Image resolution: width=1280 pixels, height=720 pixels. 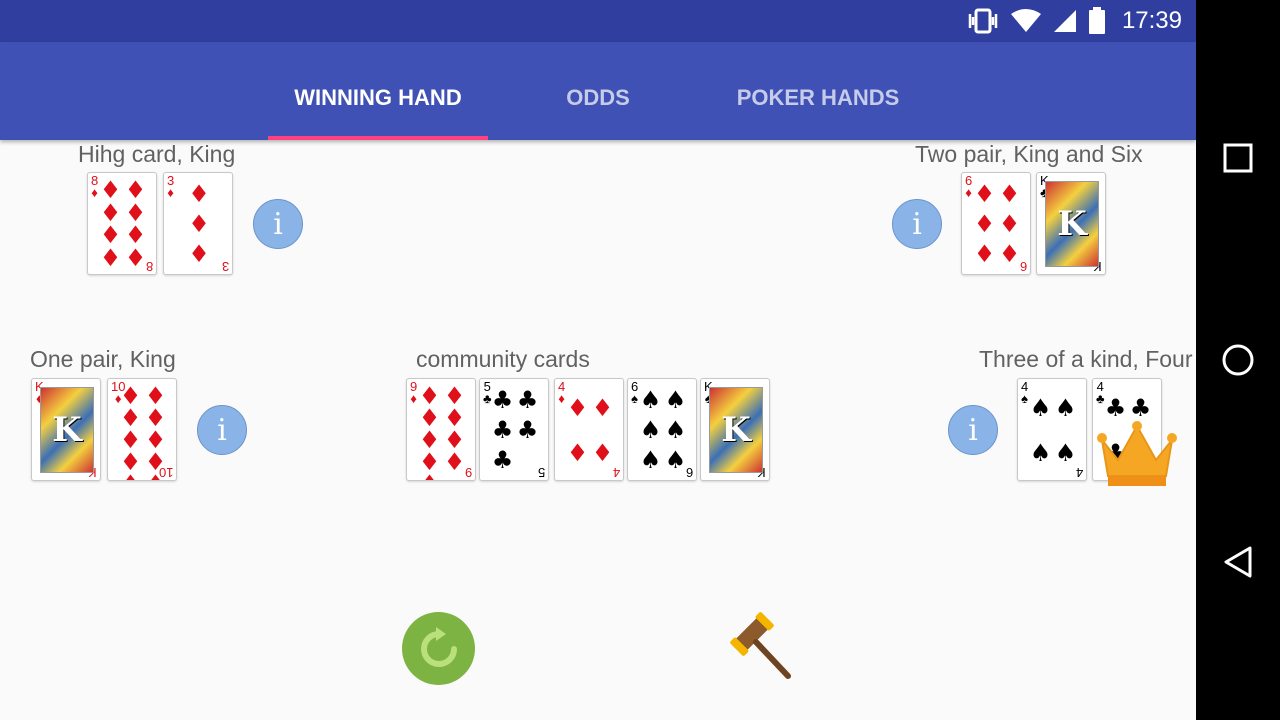 I want to click on back-button, so click(x=1238, y=562).